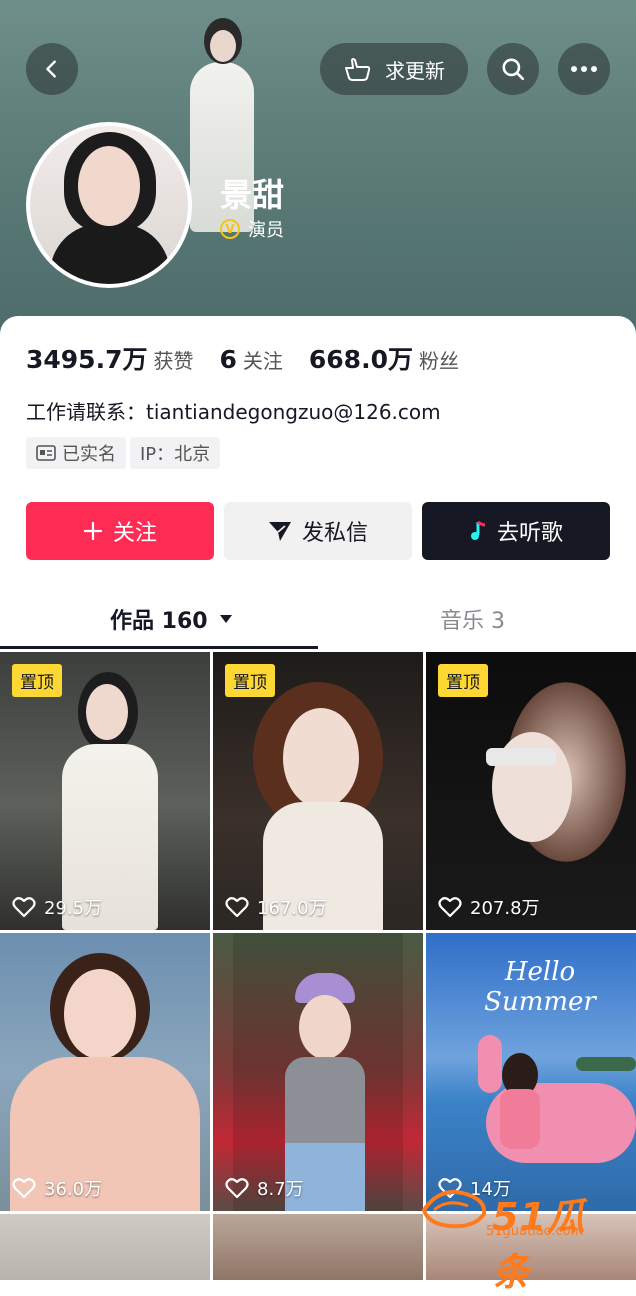 The image size is (636, 1296). Describe the element at coordinates (360, 359) in the screenshot. I see `followers-count: 668.0万` at that location.